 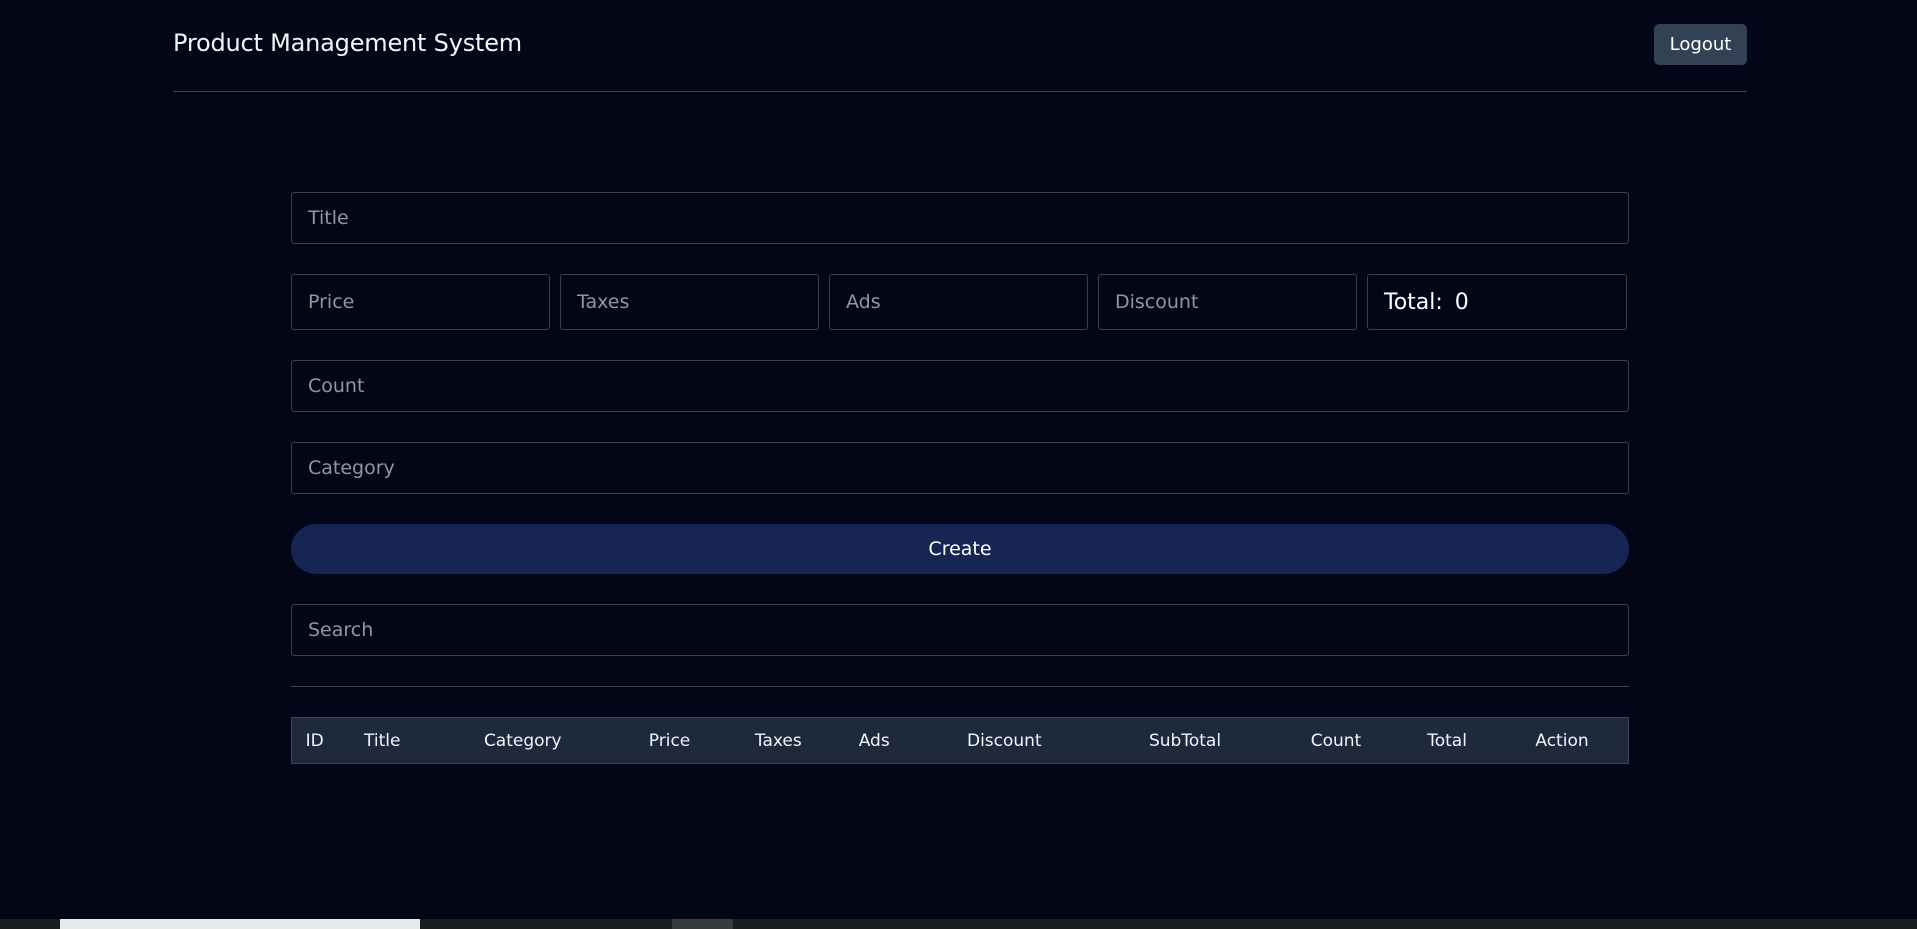 I want to click on column-header-id: ID, so click(x=314, y=740).